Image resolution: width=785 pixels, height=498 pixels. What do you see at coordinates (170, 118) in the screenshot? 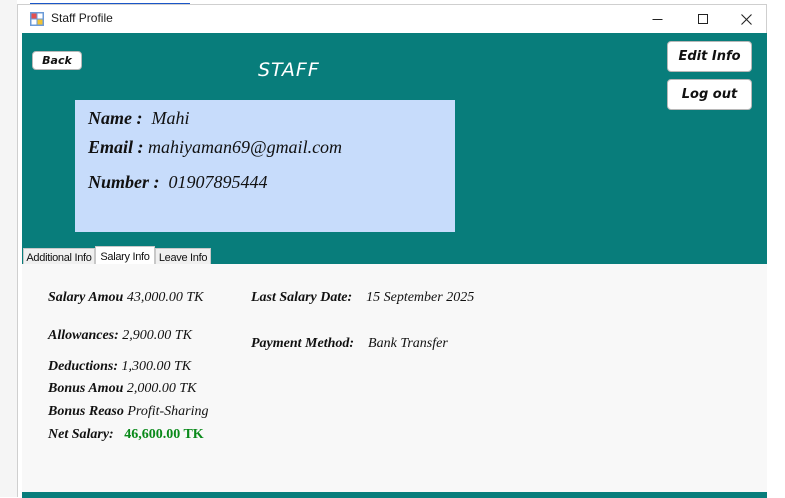
I see `name-value: Mahi` at bounding box center [170, 118].